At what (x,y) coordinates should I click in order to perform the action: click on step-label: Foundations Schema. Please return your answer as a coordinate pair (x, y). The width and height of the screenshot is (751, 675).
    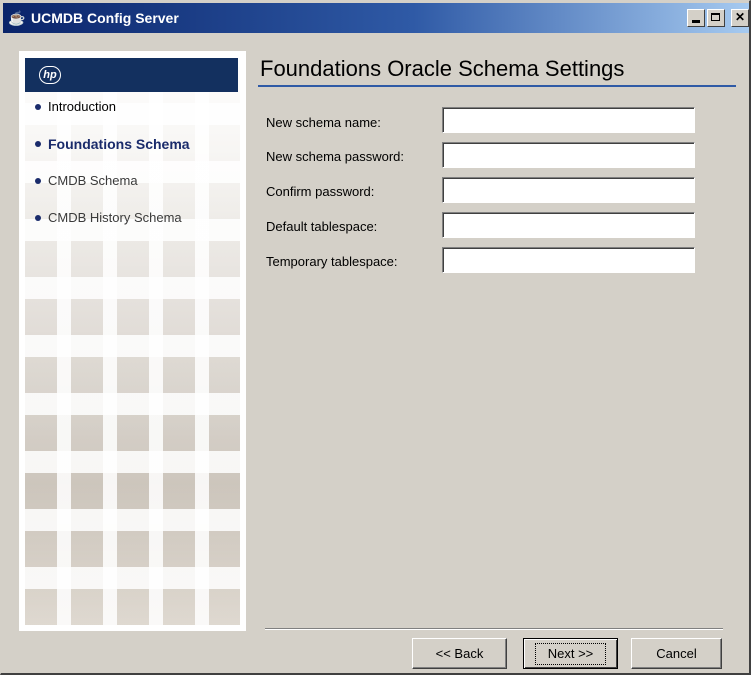
    Looking at the image, I should click on (119, 144).